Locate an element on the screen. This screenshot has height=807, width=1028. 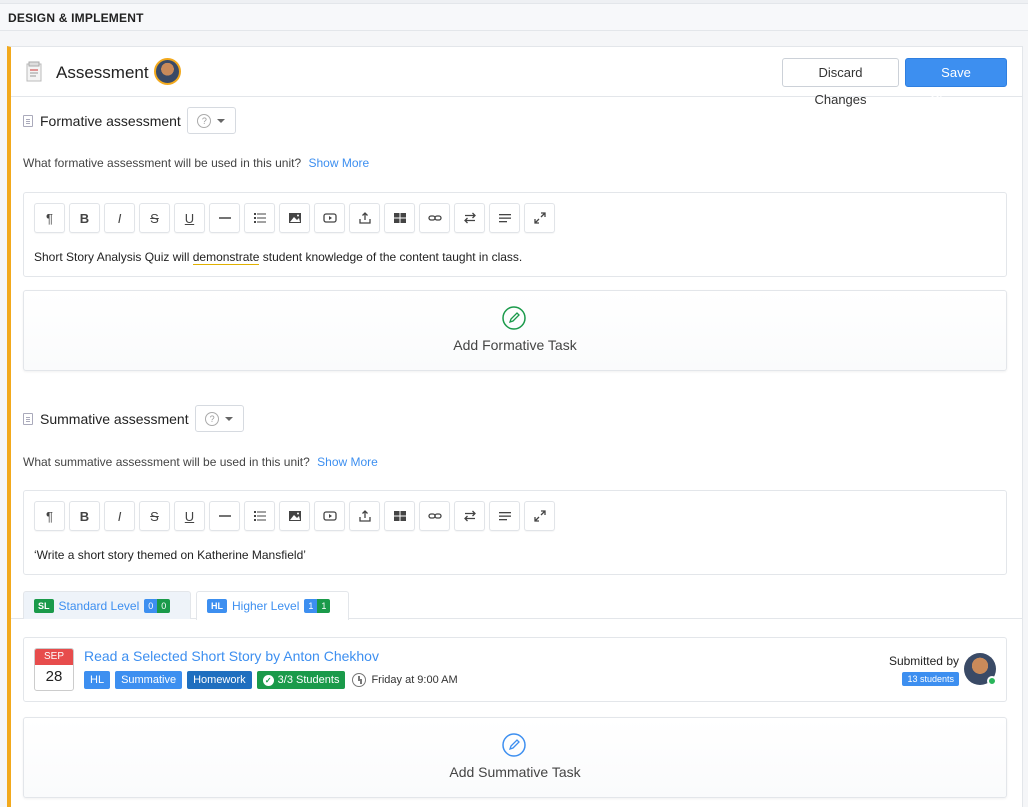
students-badge: 13 students is located at coordinates (930, 679).